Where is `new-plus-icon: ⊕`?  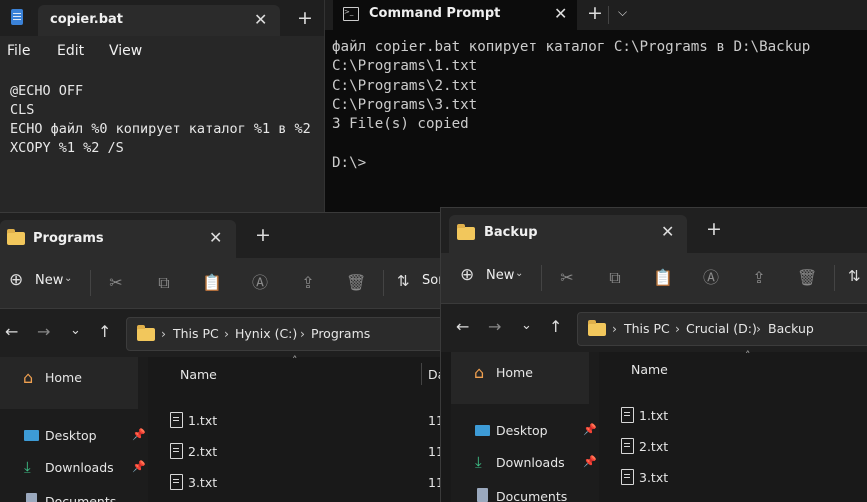 new-plus-icon: ⊕ is located at coordinates (16, 280).